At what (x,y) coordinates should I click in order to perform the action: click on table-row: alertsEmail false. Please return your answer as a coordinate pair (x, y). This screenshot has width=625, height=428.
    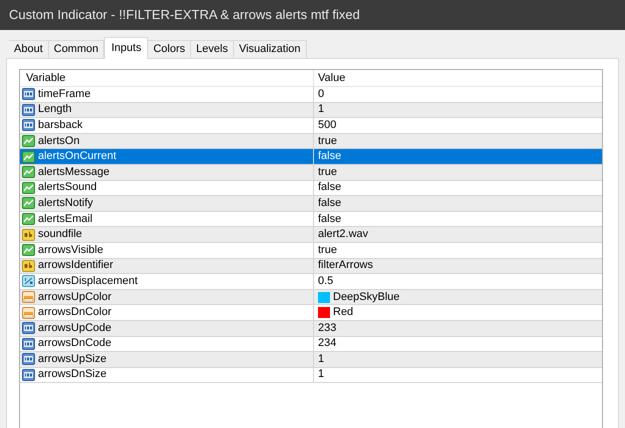
    Looking at the image, I should click on (311, 220).